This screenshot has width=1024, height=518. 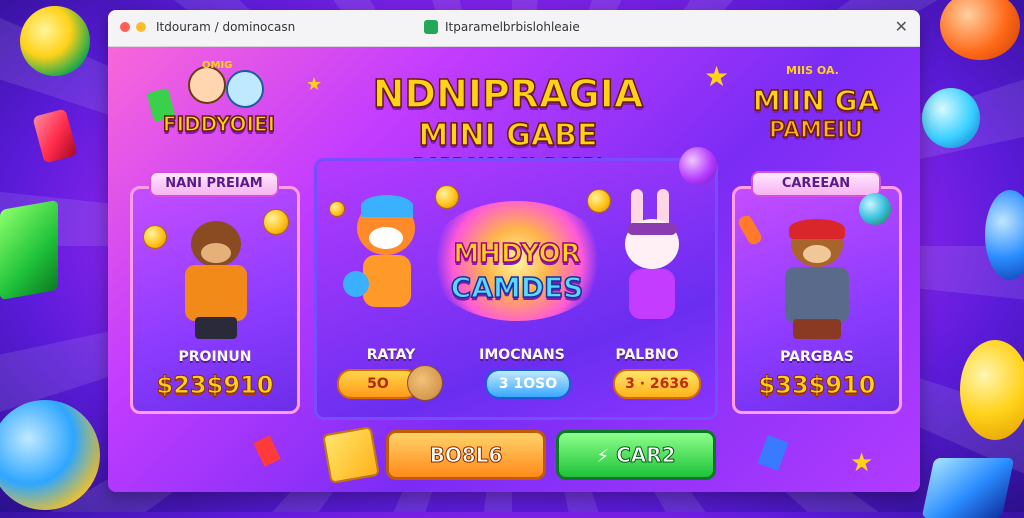 What do you see at coordinates (29, 250) in the screenshot?
I see `green-gem-icon` at bounding box center [29, 250].